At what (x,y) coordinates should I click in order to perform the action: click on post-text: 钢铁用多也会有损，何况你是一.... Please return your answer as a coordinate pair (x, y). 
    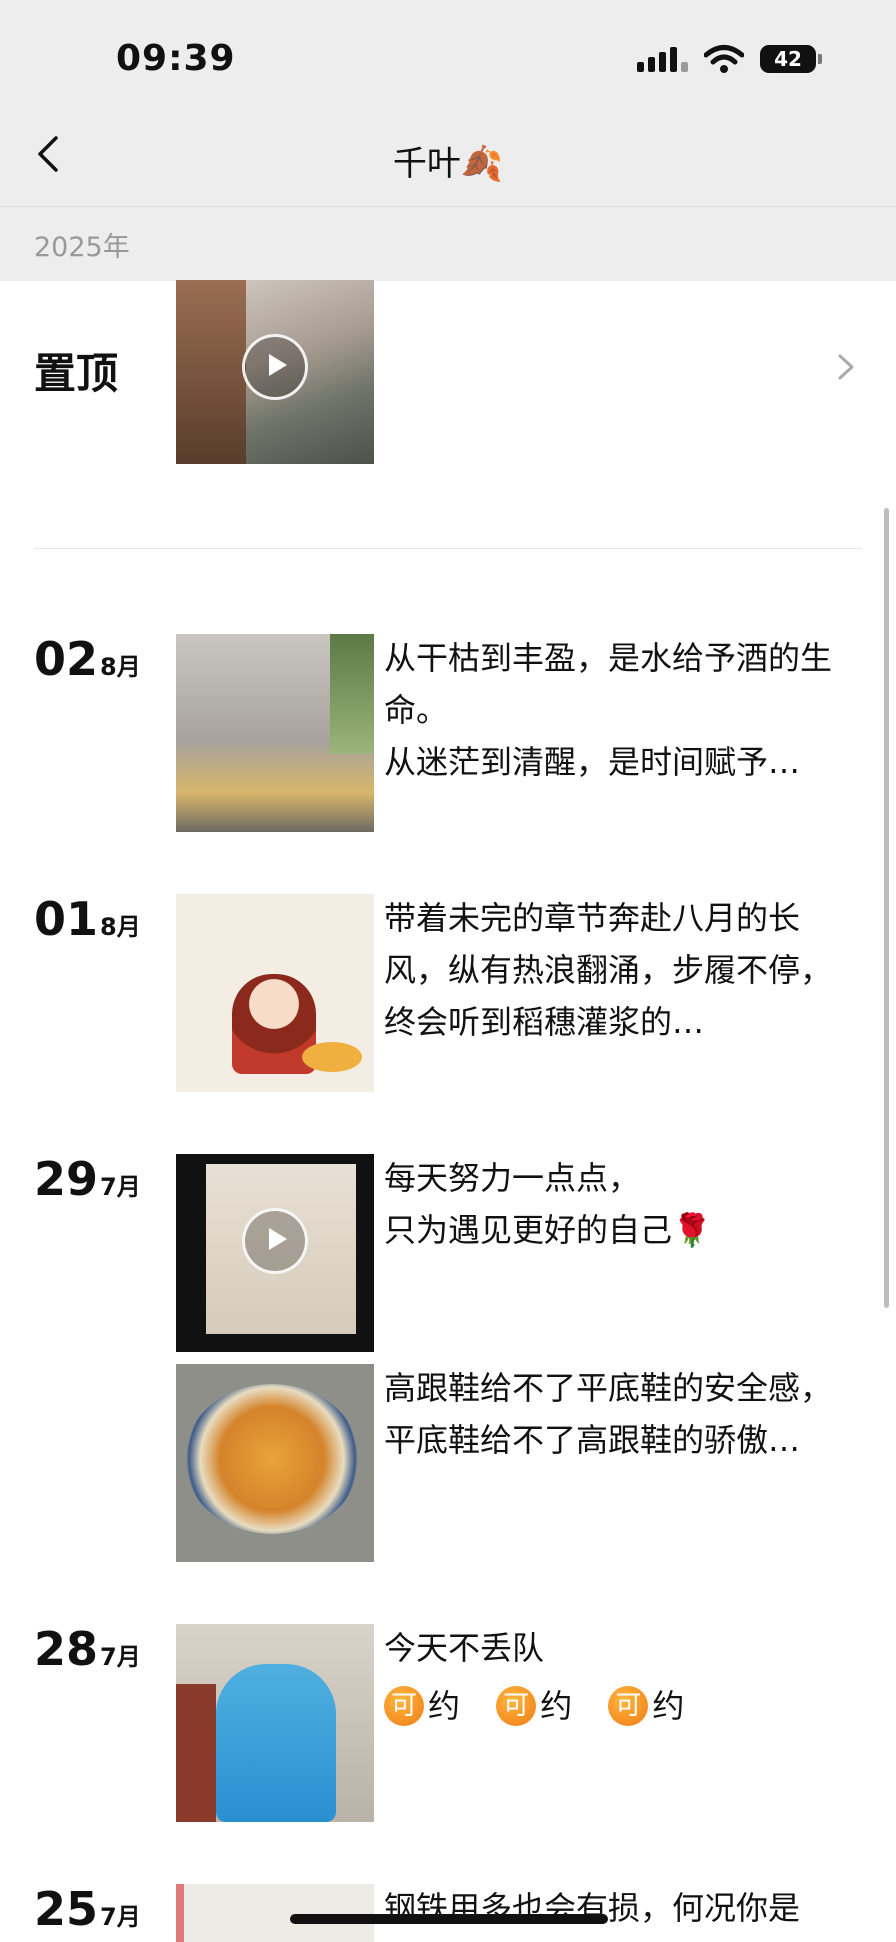
    Looking at the image, I should click on (614, 1912).